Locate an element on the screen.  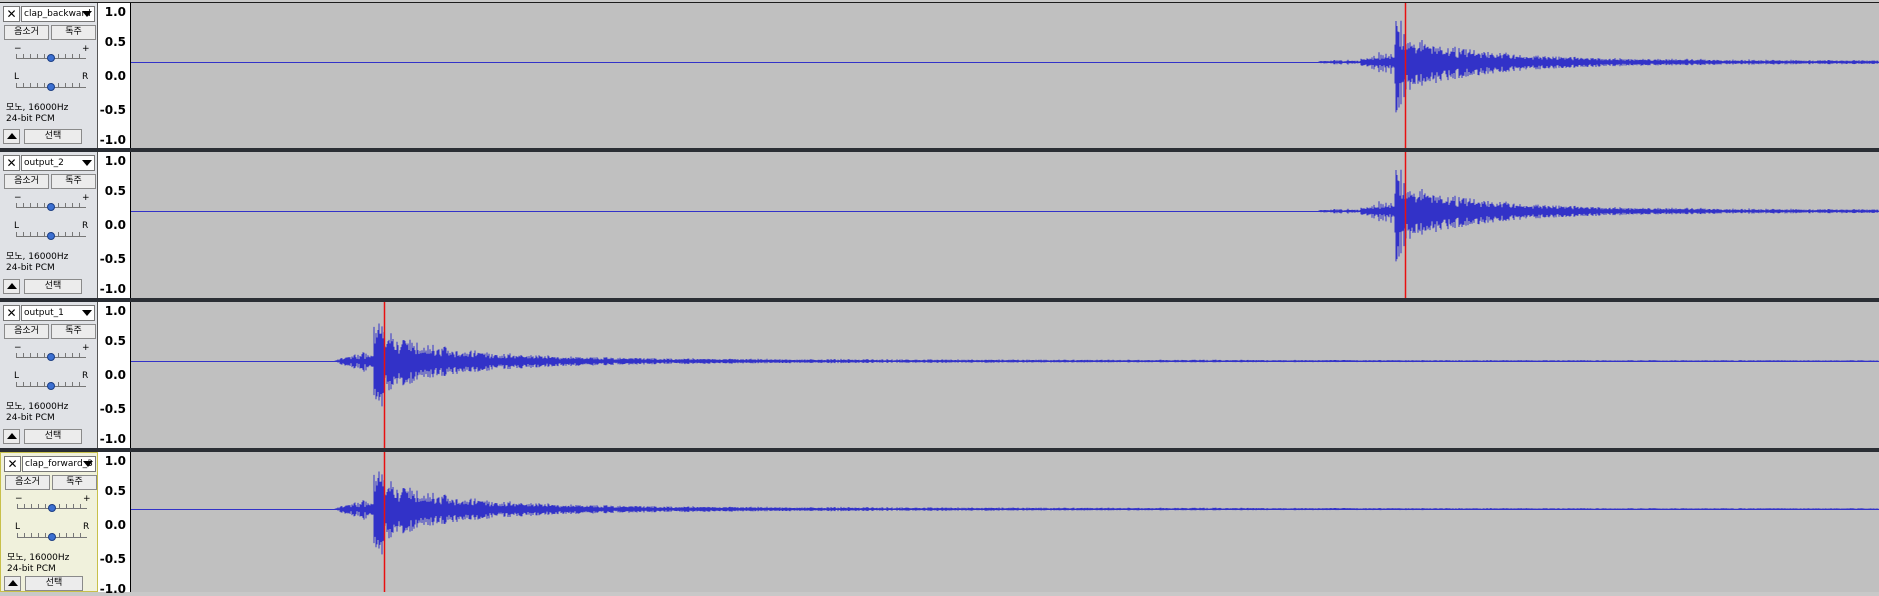
ruler-tick: -1.0 is located at coordinates (112, 589).